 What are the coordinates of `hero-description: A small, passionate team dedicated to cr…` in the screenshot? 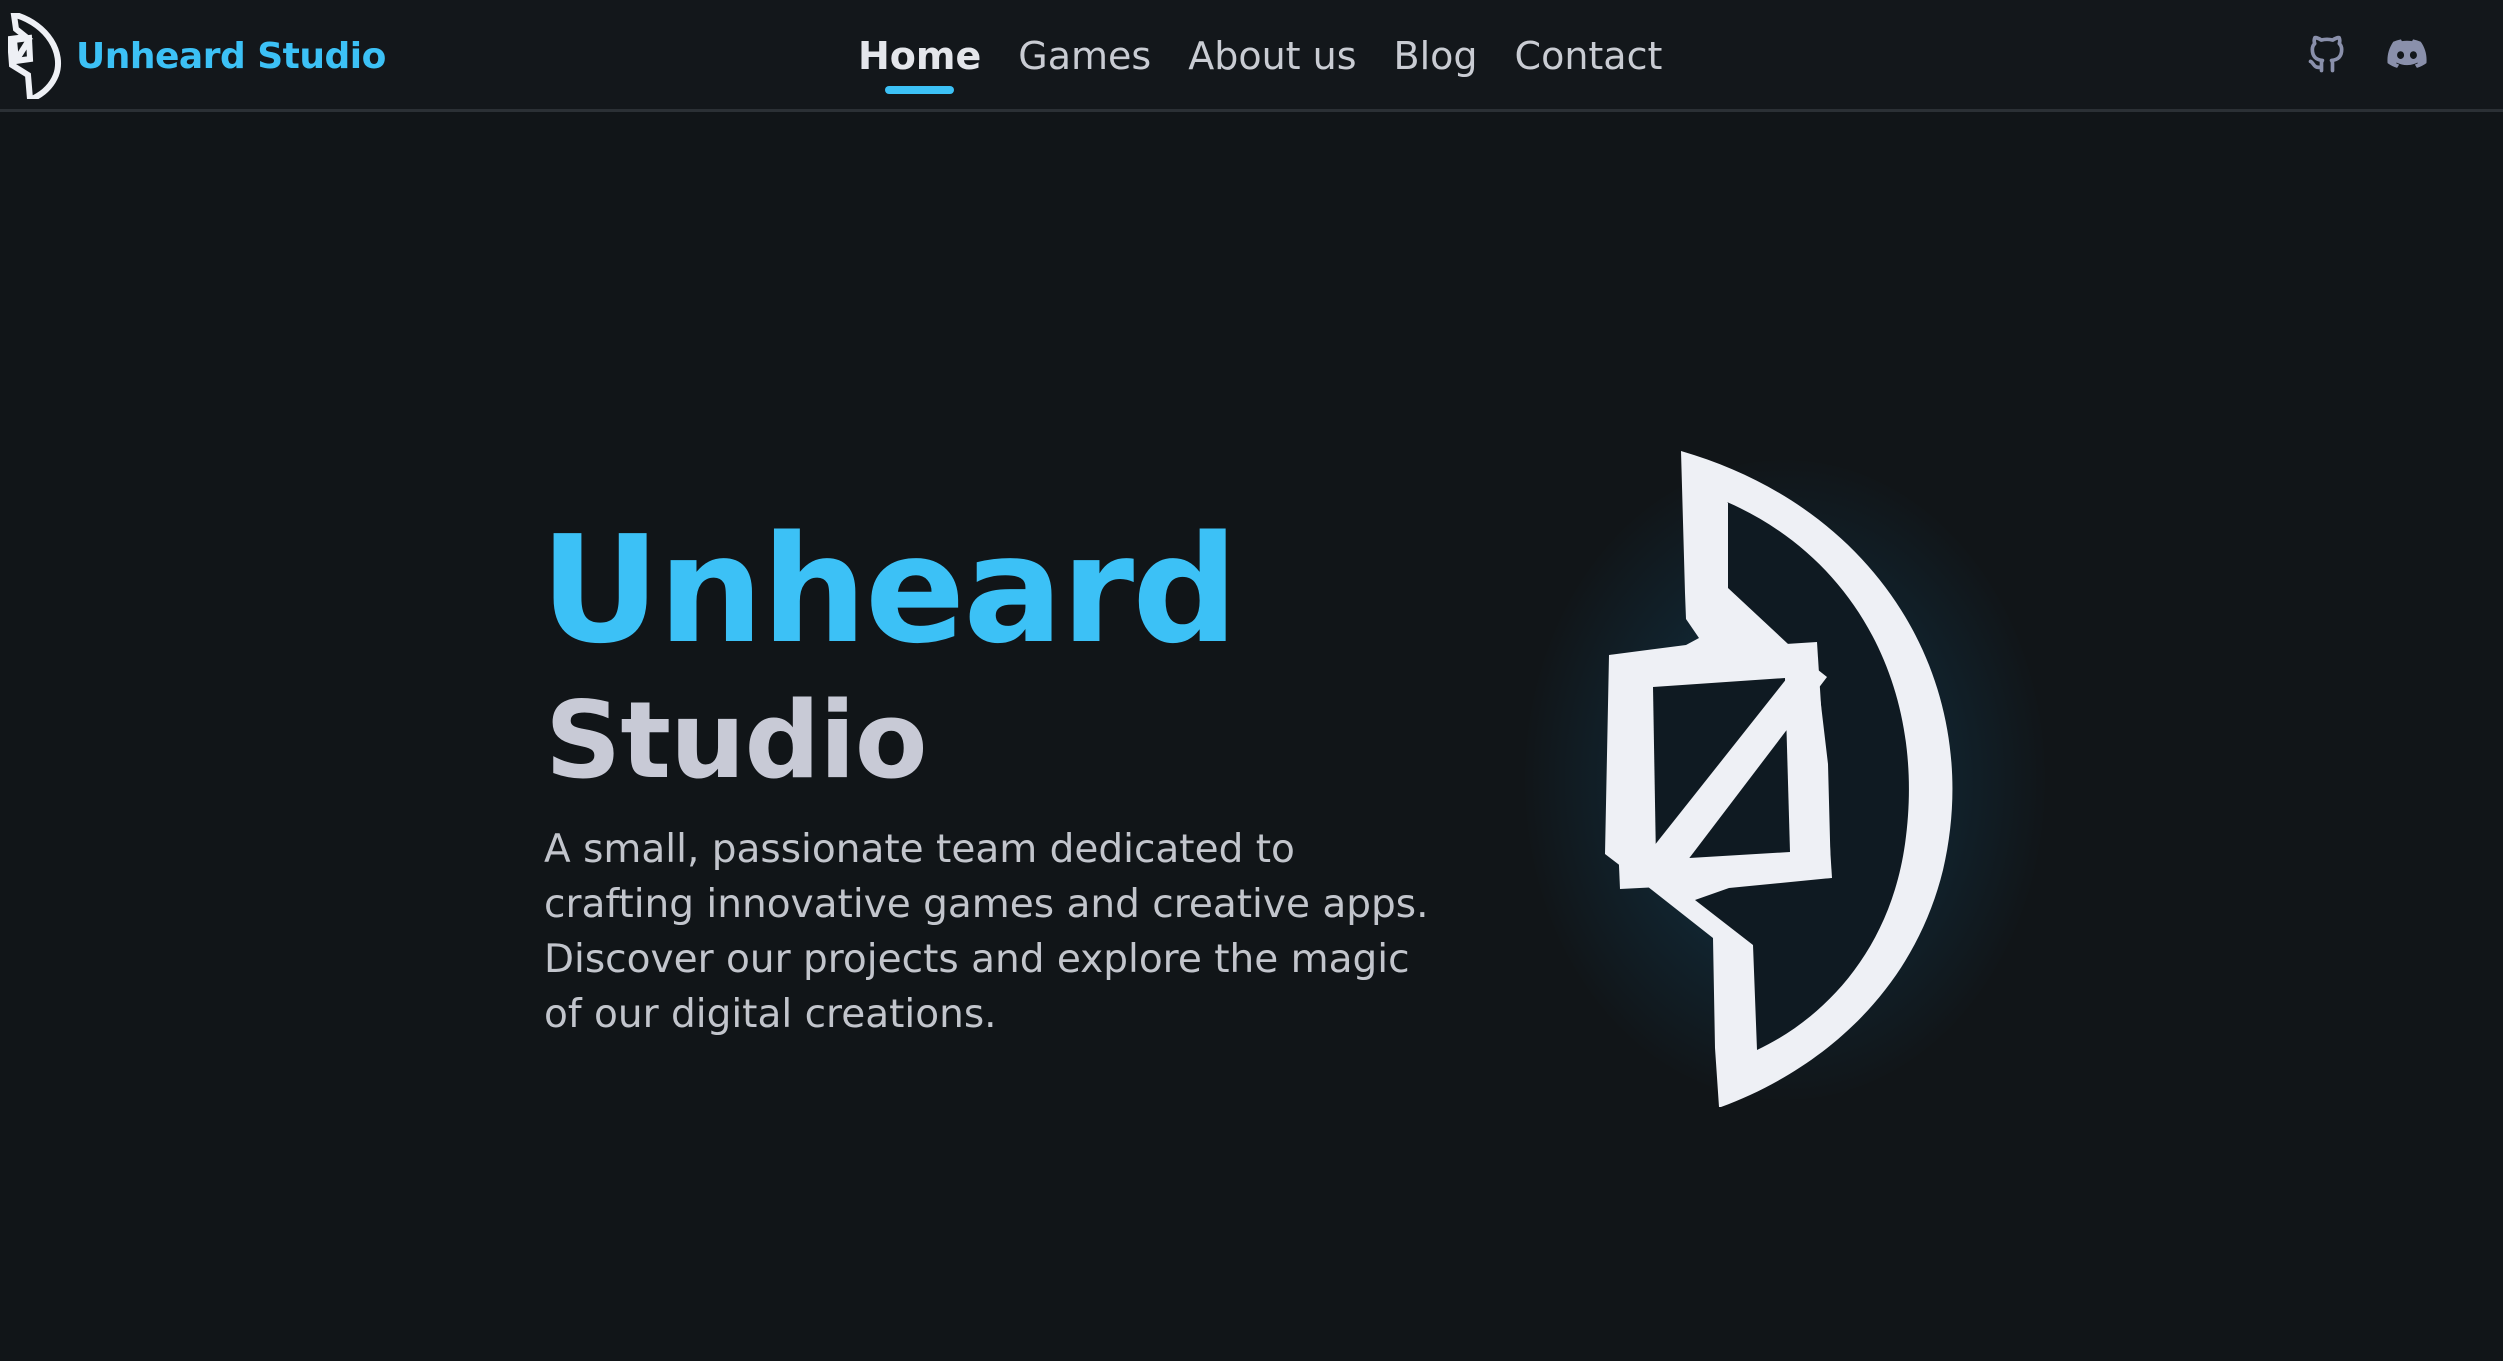 It's located at (986, 932).